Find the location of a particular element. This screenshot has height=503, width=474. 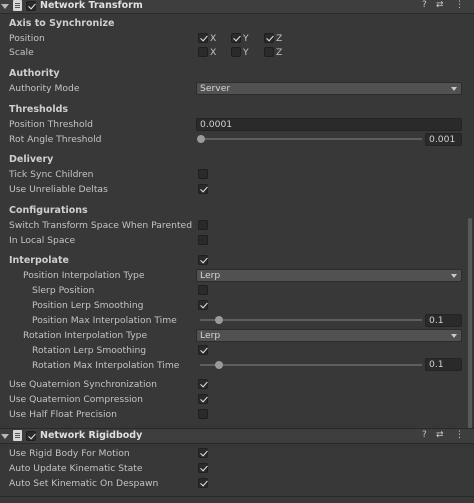

network-transform-header: Network Transform ? ⇄ ⋮ is located at coordinates (237, 7).